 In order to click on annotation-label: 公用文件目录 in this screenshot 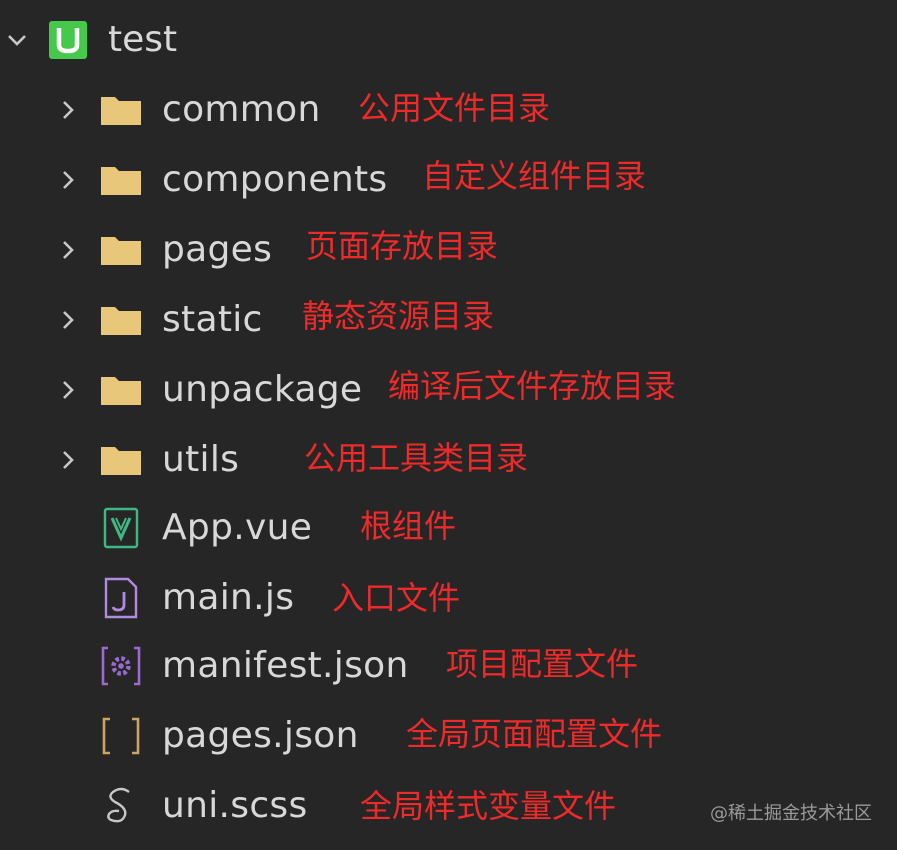, I will do `click(454, 108)`.